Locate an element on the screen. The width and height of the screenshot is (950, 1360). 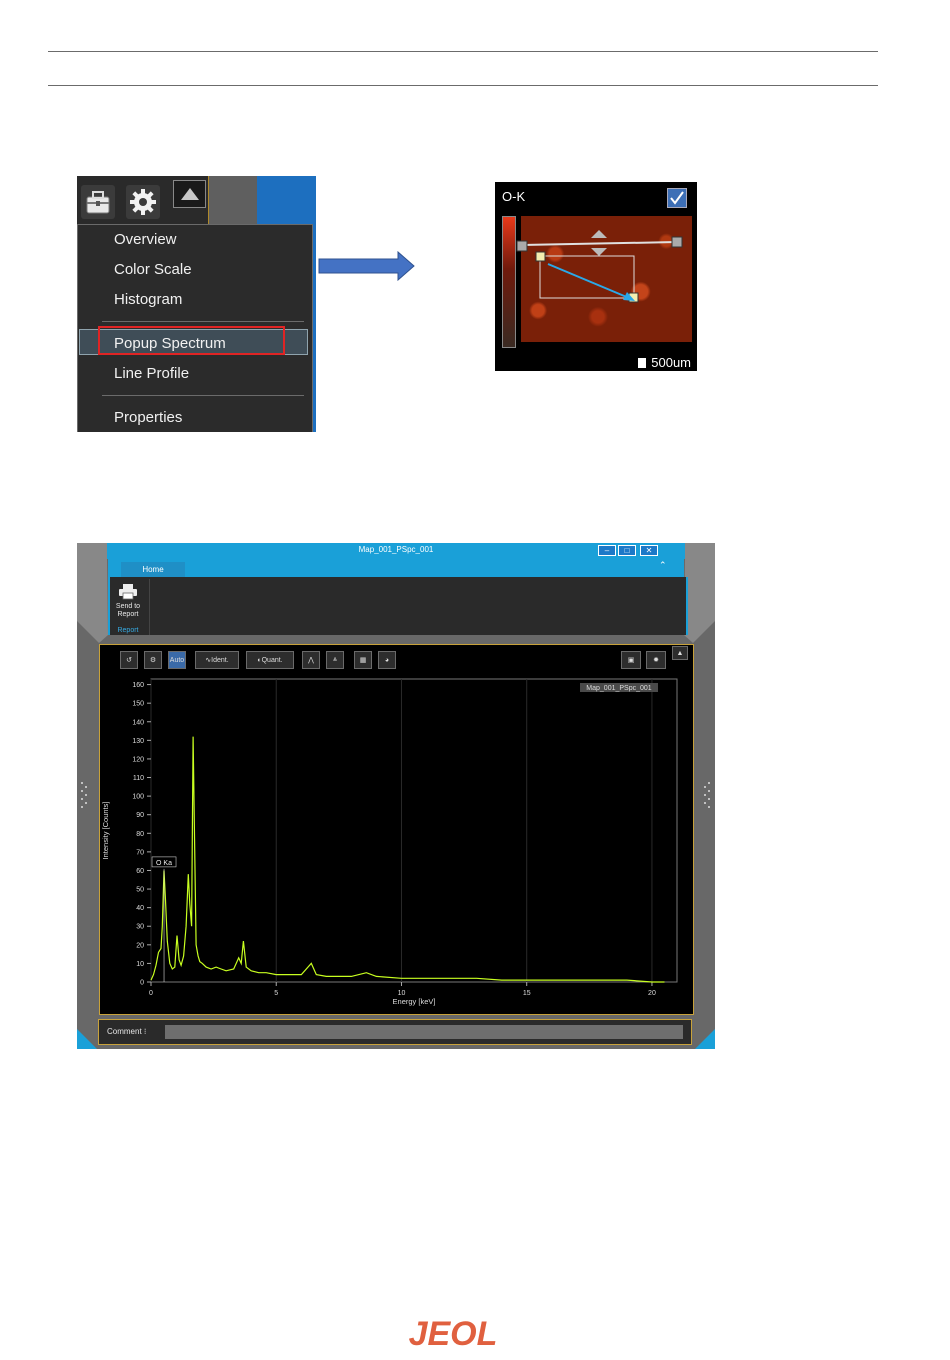
plot-area is located at coordinates (414, 830).